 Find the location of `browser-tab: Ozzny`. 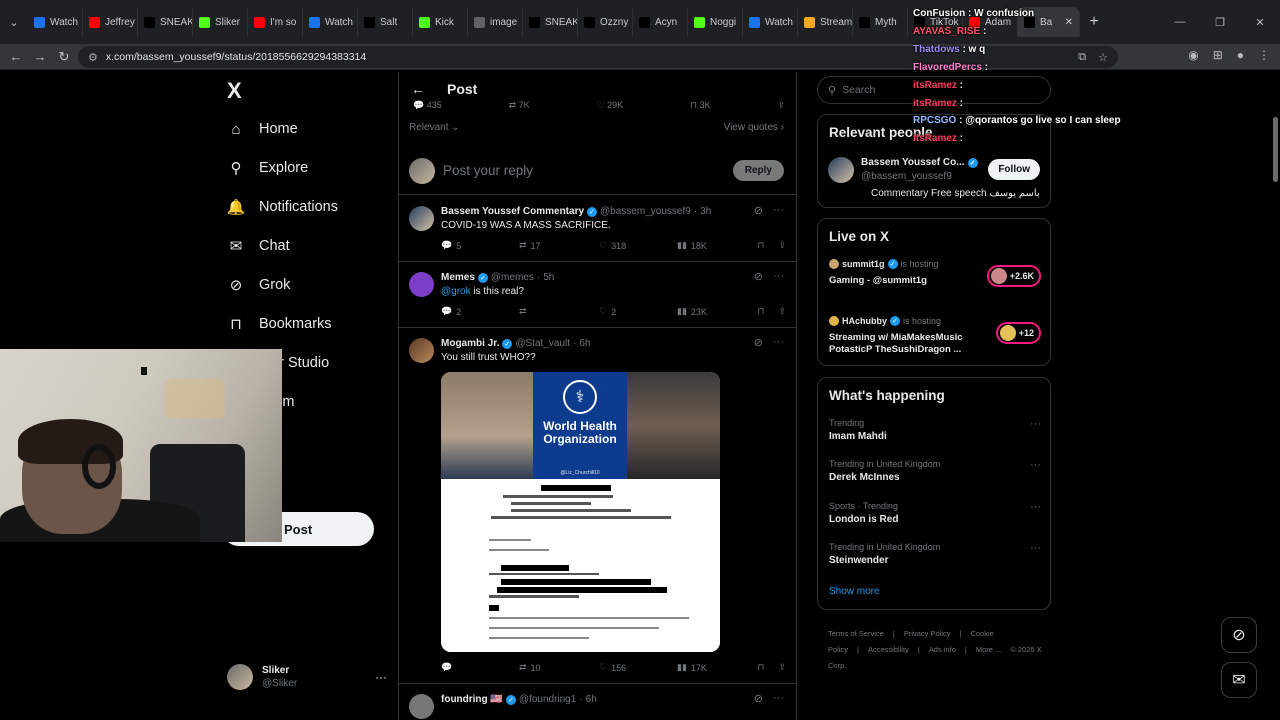

browser-tab: Ozzny is located at coordinates (605, 22).